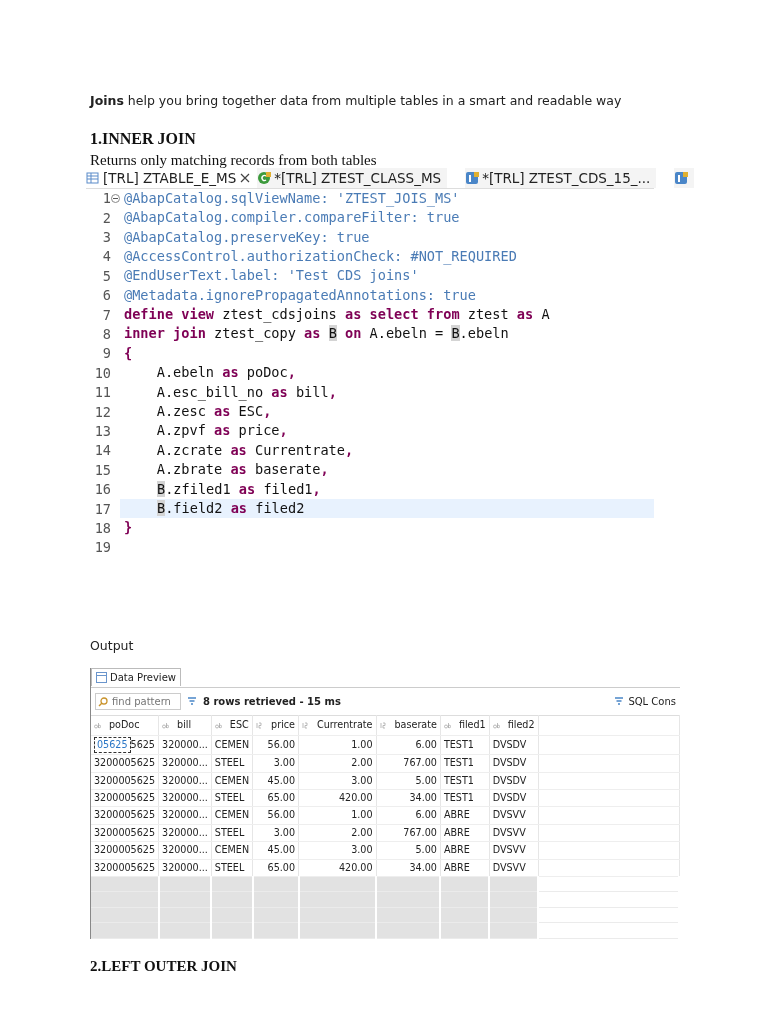 Image resolution: width=768 pixels, height=1024 pixels. Describe the element at coordinates (106, 354) in the screenshot. I see `line-number: 9` at that location.